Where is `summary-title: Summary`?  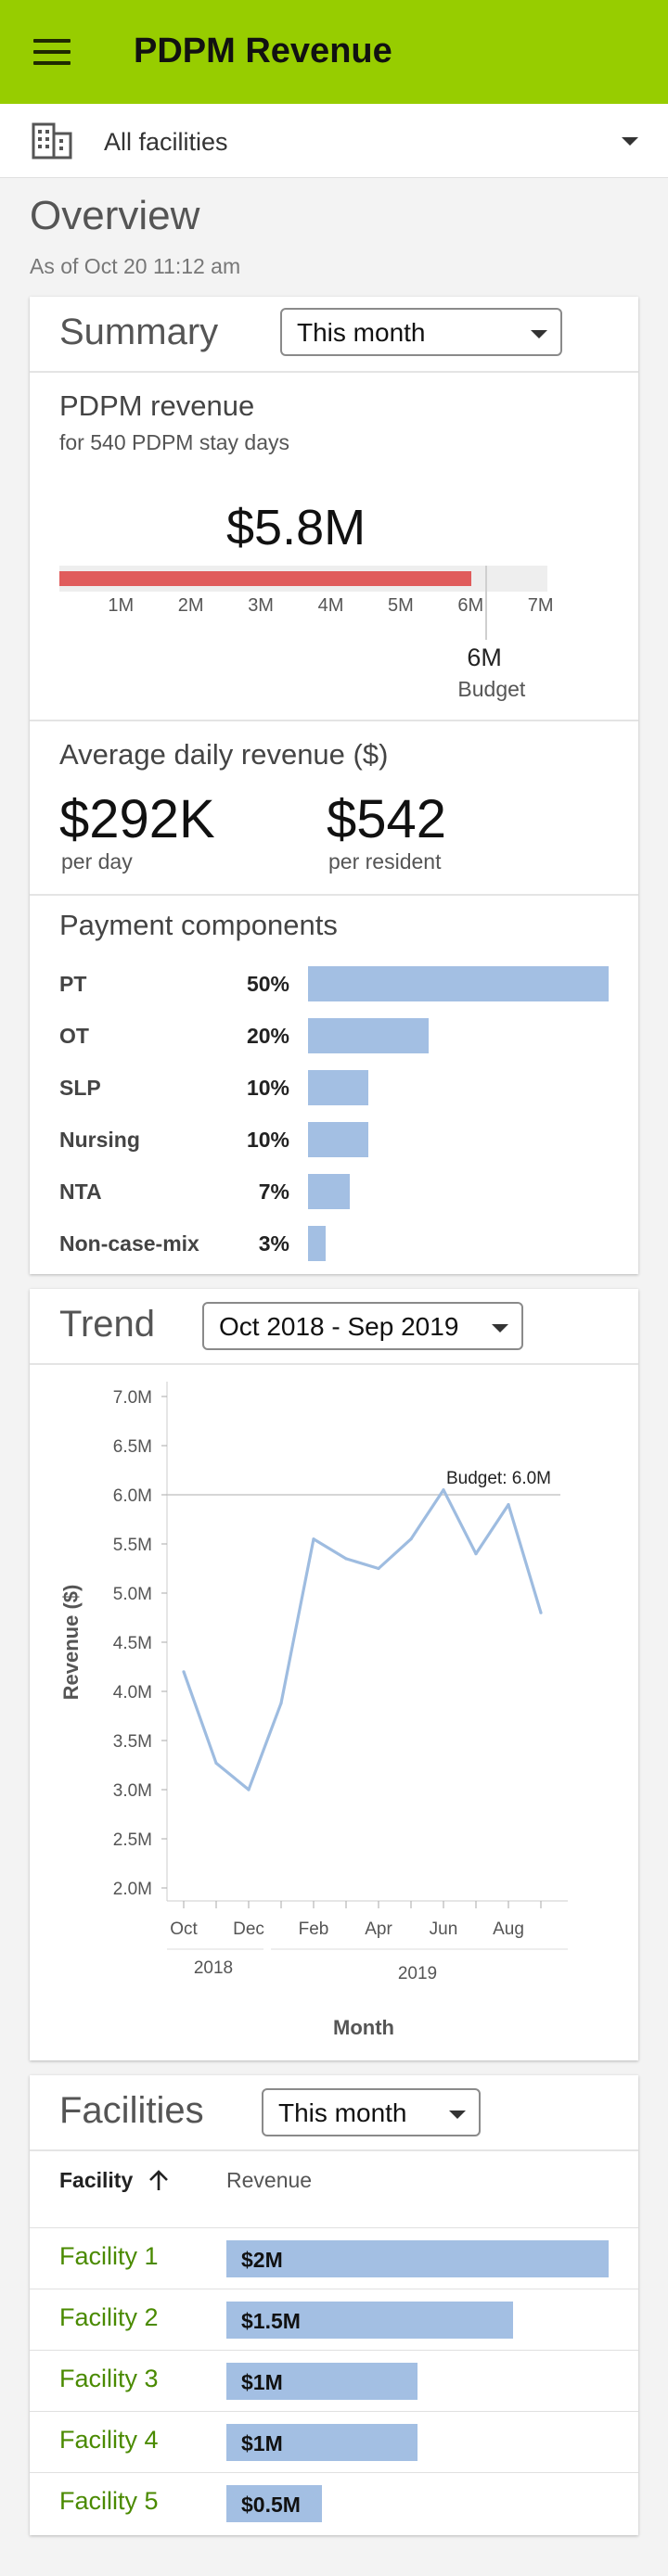 summary-title: Summary is located at coordinates (139, 332).